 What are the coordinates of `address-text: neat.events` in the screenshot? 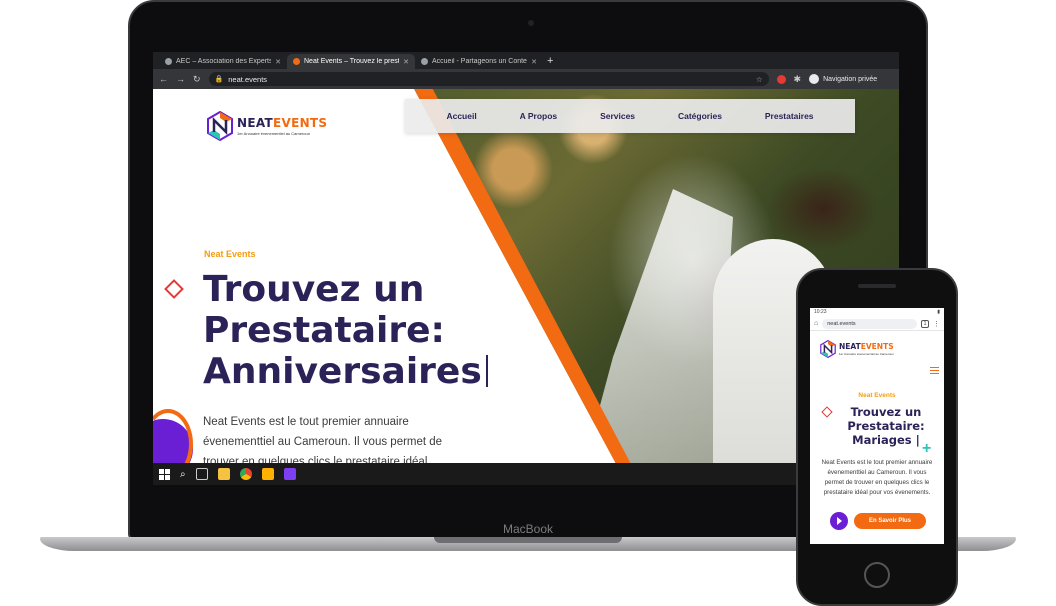 It's located at (248, 79).